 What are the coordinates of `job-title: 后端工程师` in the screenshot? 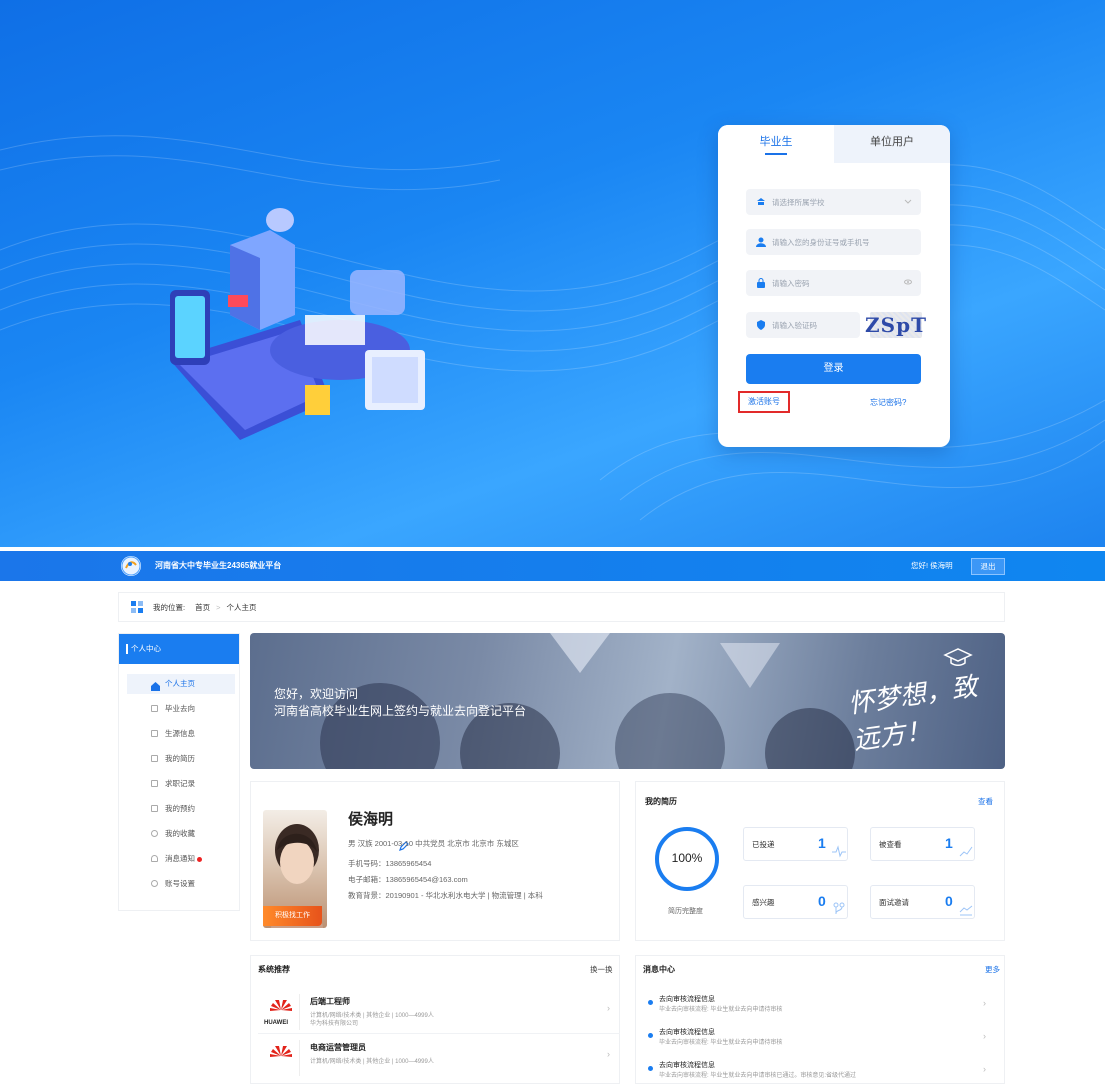 It's located at (330, 1001).